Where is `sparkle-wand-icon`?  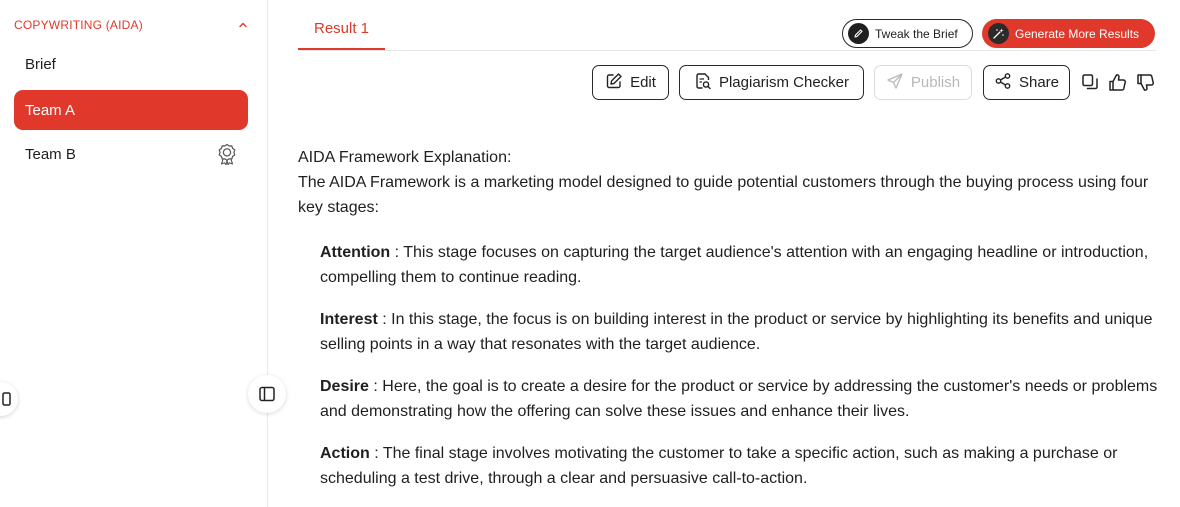
sparkle-wand-icon is located at coordinates (998, 33).